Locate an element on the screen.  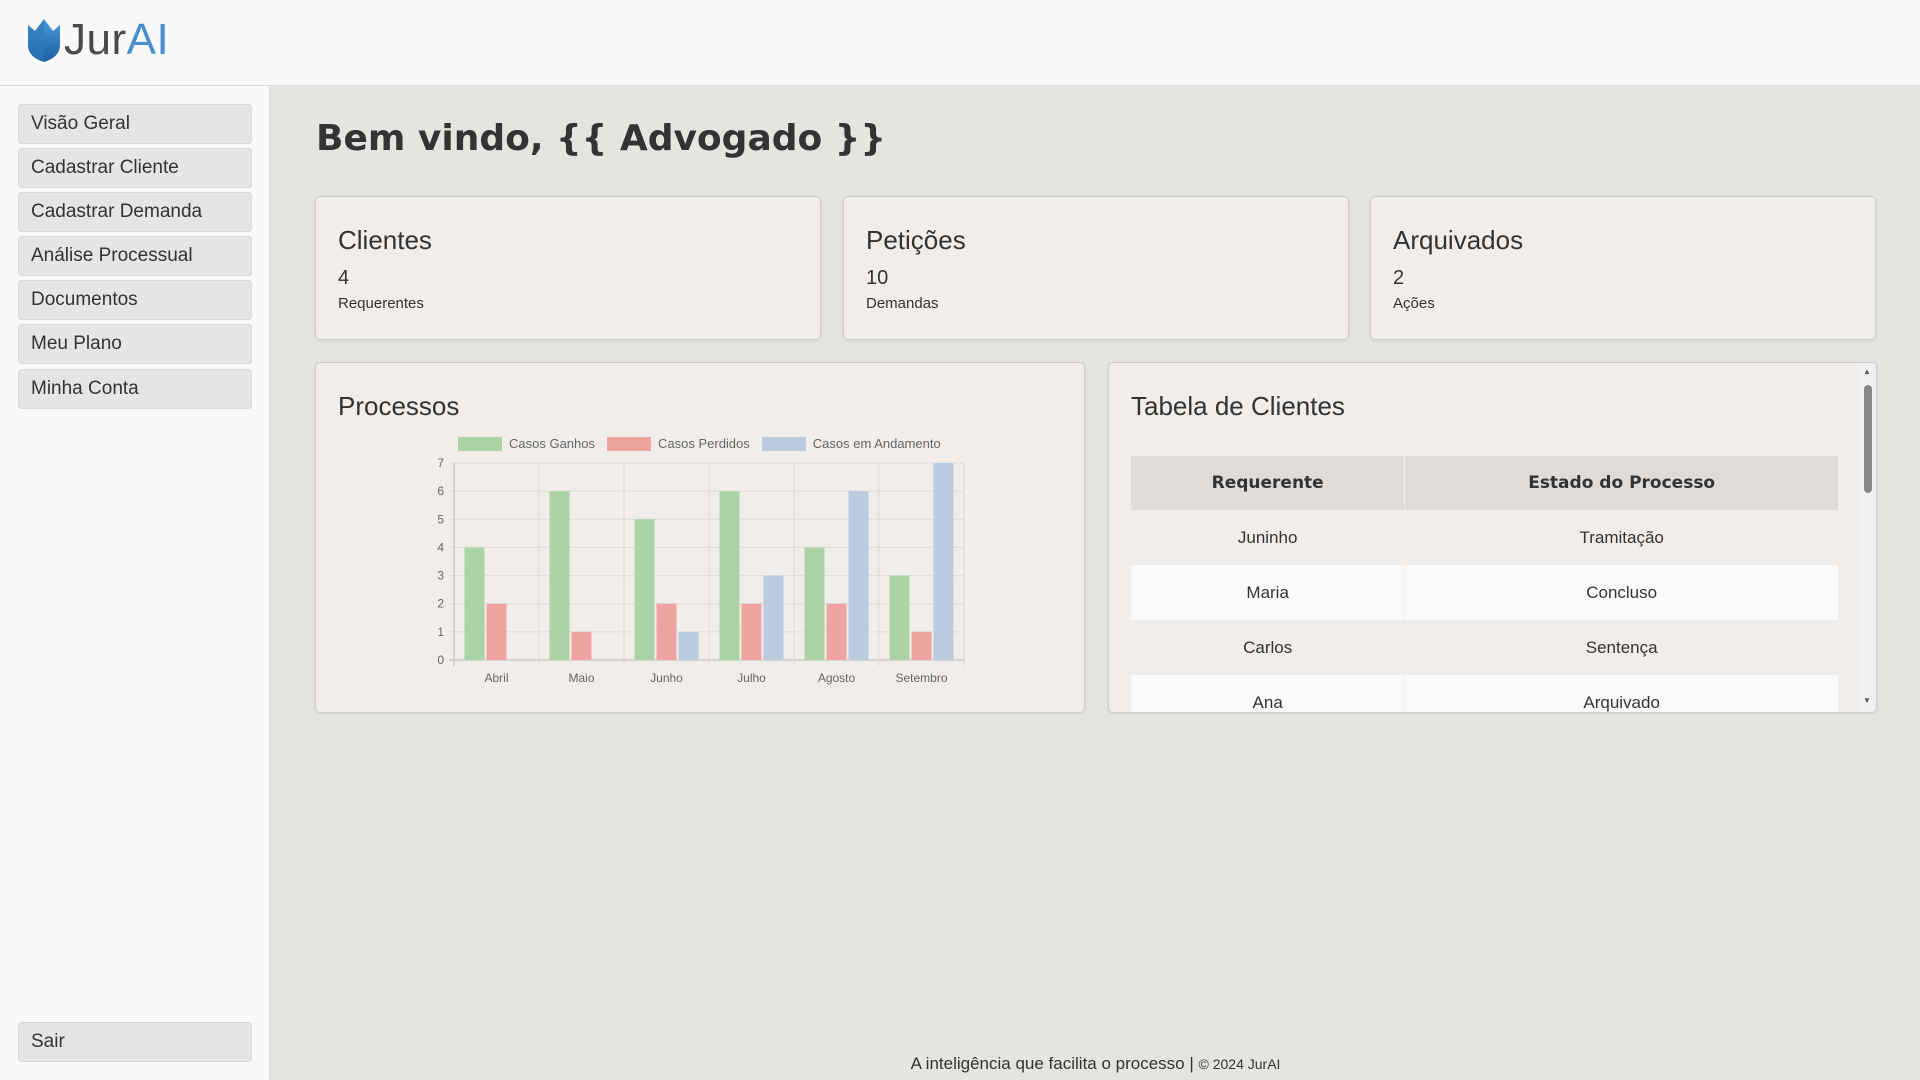
stat-card-arquivados: Arquivados 2 Ações is located at coordinates (1623, 268).